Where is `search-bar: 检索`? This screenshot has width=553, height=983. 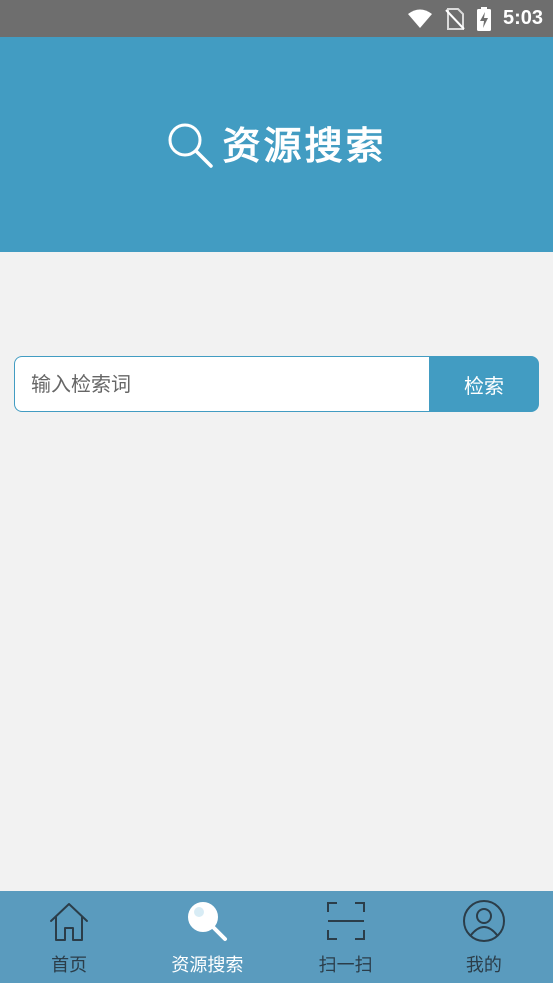
search-bar: 检索 is located at coordinates (276, 384).